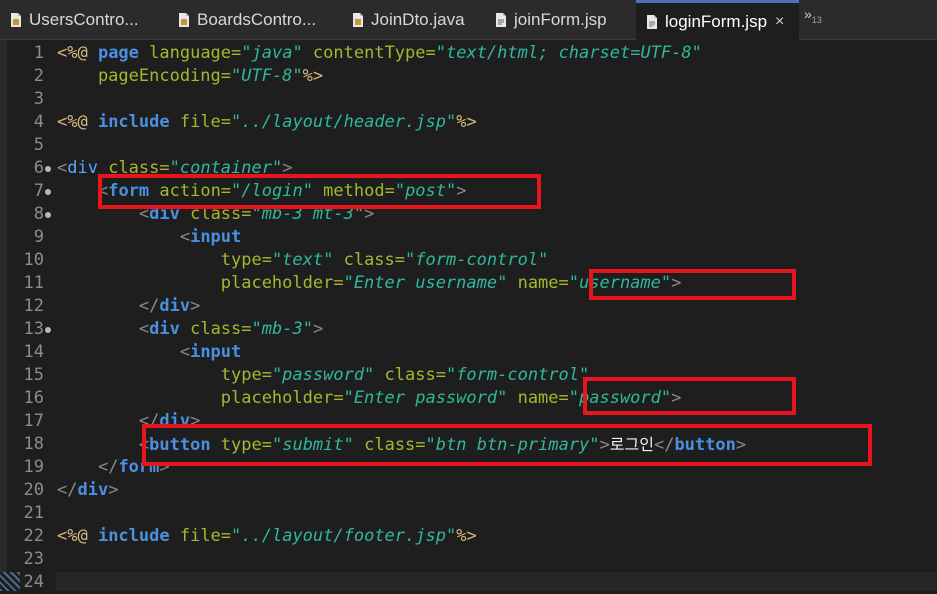 The image size is (937, 594). I want to click on tab-join-dto: JoinDto.java, so click(407, 20).